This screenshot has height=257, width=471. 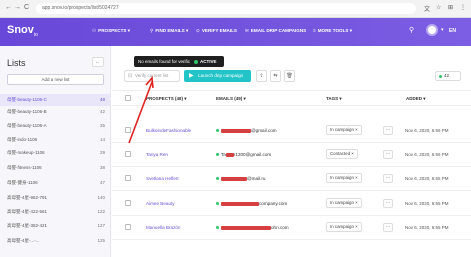 What do you see at coordinates (141, 110) in the screenshot?
I see `annotation-arrow-icon` at bounding box center [141, 110].